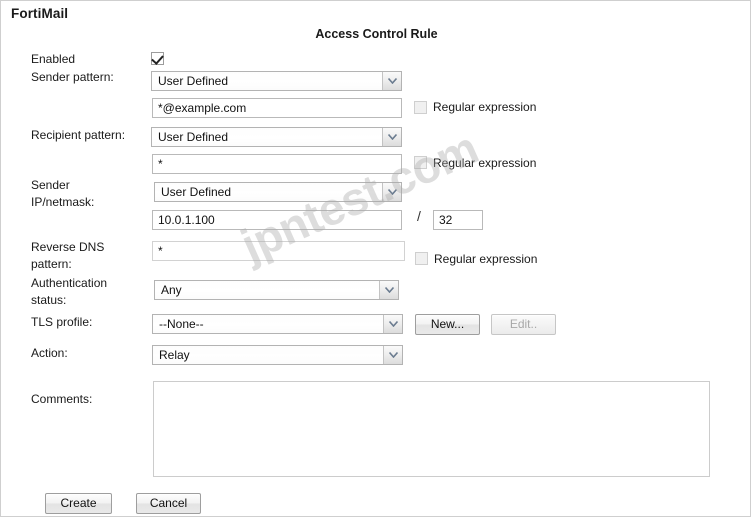 This screenshot has height=517, width=751. Describe the element at coordinates (420, 107) in the screenshot. I see `sender-pattern-regex-checkbox` at that location.